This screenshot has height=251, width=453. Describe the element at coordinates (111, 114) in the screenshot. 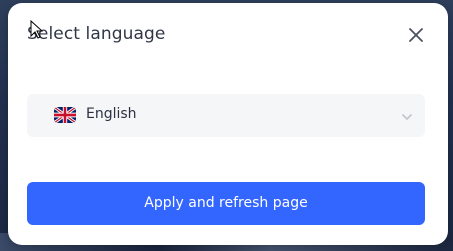

I see `selected-language: English` at that location.